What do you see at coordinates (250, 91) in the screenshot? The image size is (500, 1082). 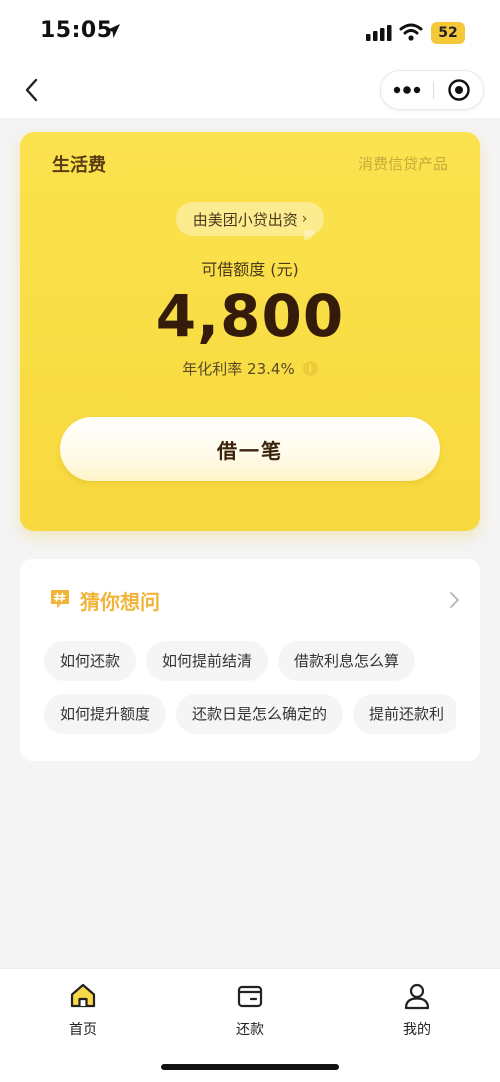 I see `nav-bar` at bounding box center [250, 91].